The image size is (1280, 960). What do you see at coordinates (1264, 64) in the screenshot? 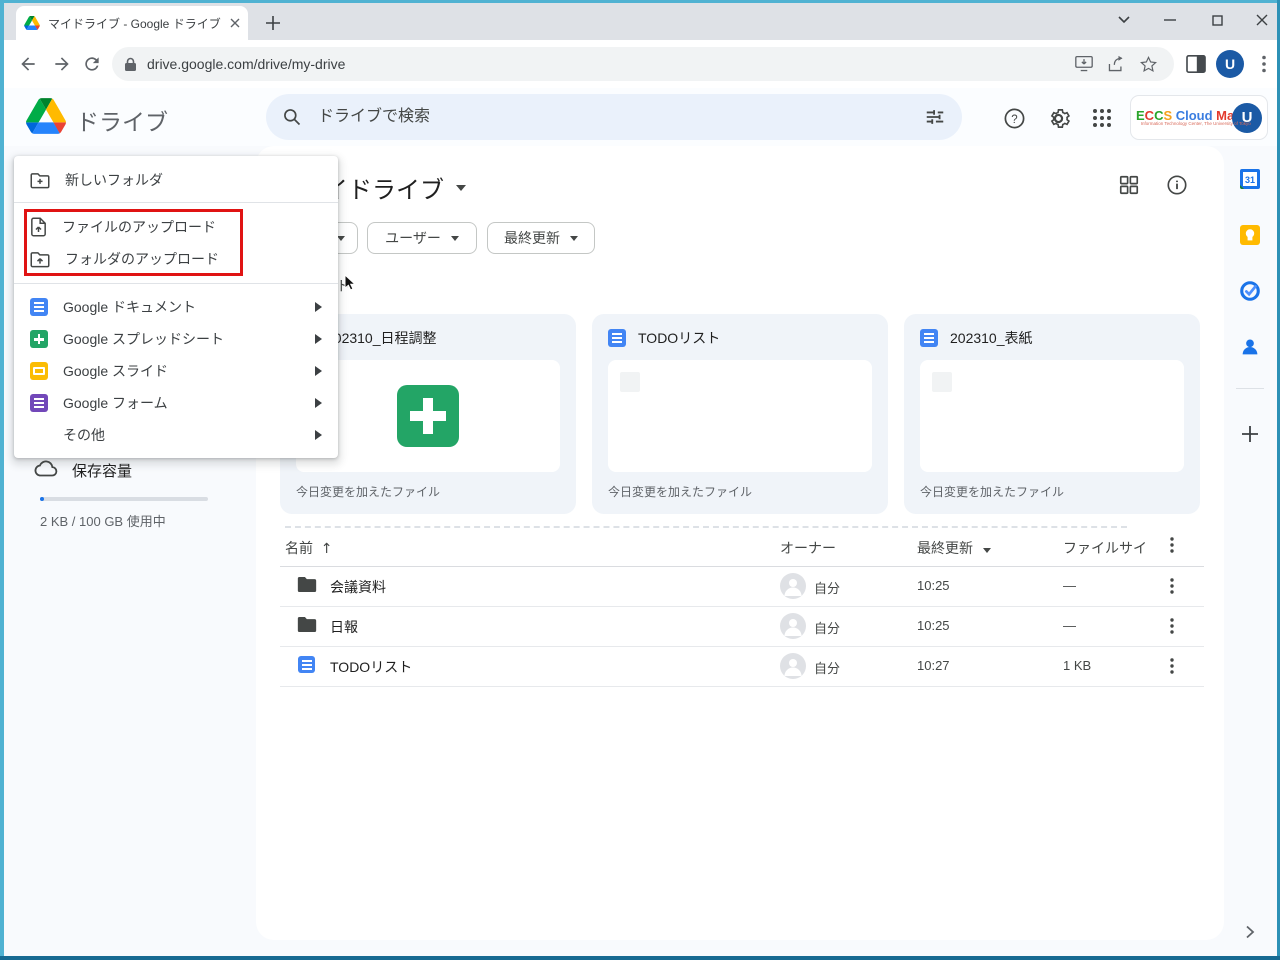
I see `browser-menu-kebab-icon` at bounding box center [1264, 64].